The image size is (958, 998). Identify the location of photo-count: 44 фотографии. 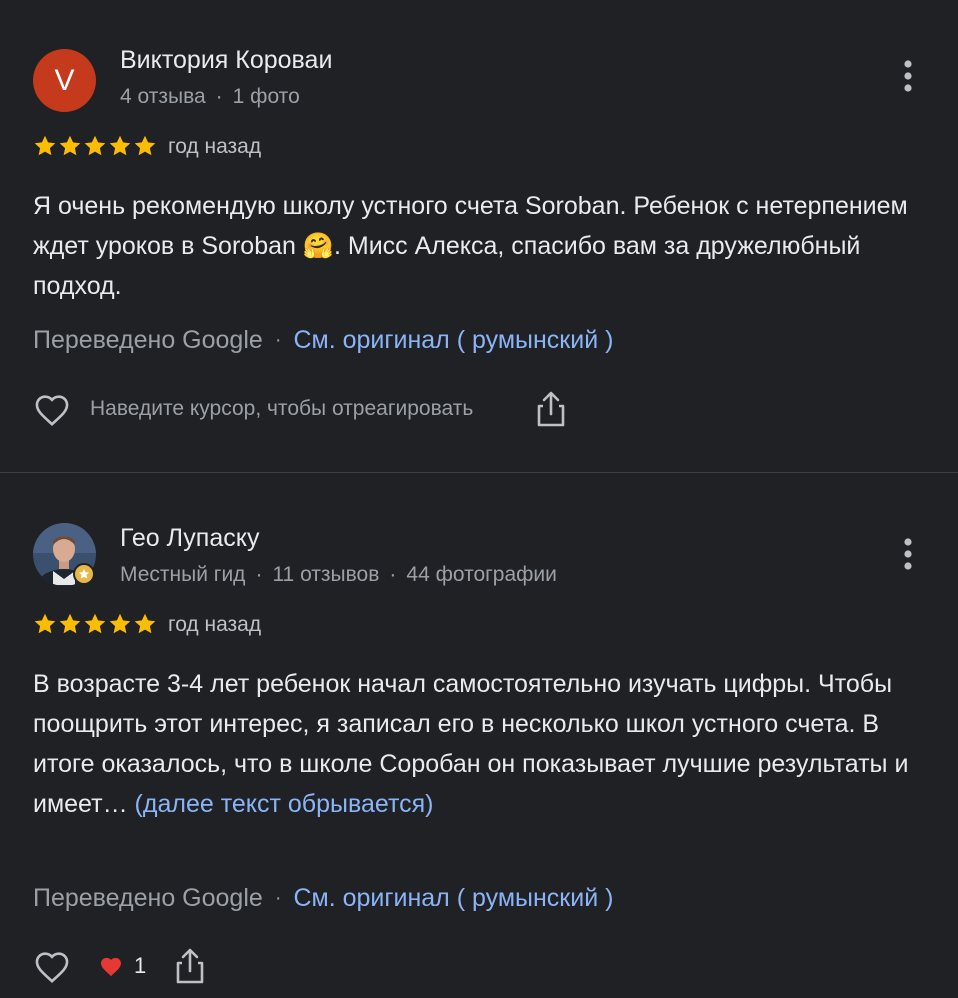
(481, 574).